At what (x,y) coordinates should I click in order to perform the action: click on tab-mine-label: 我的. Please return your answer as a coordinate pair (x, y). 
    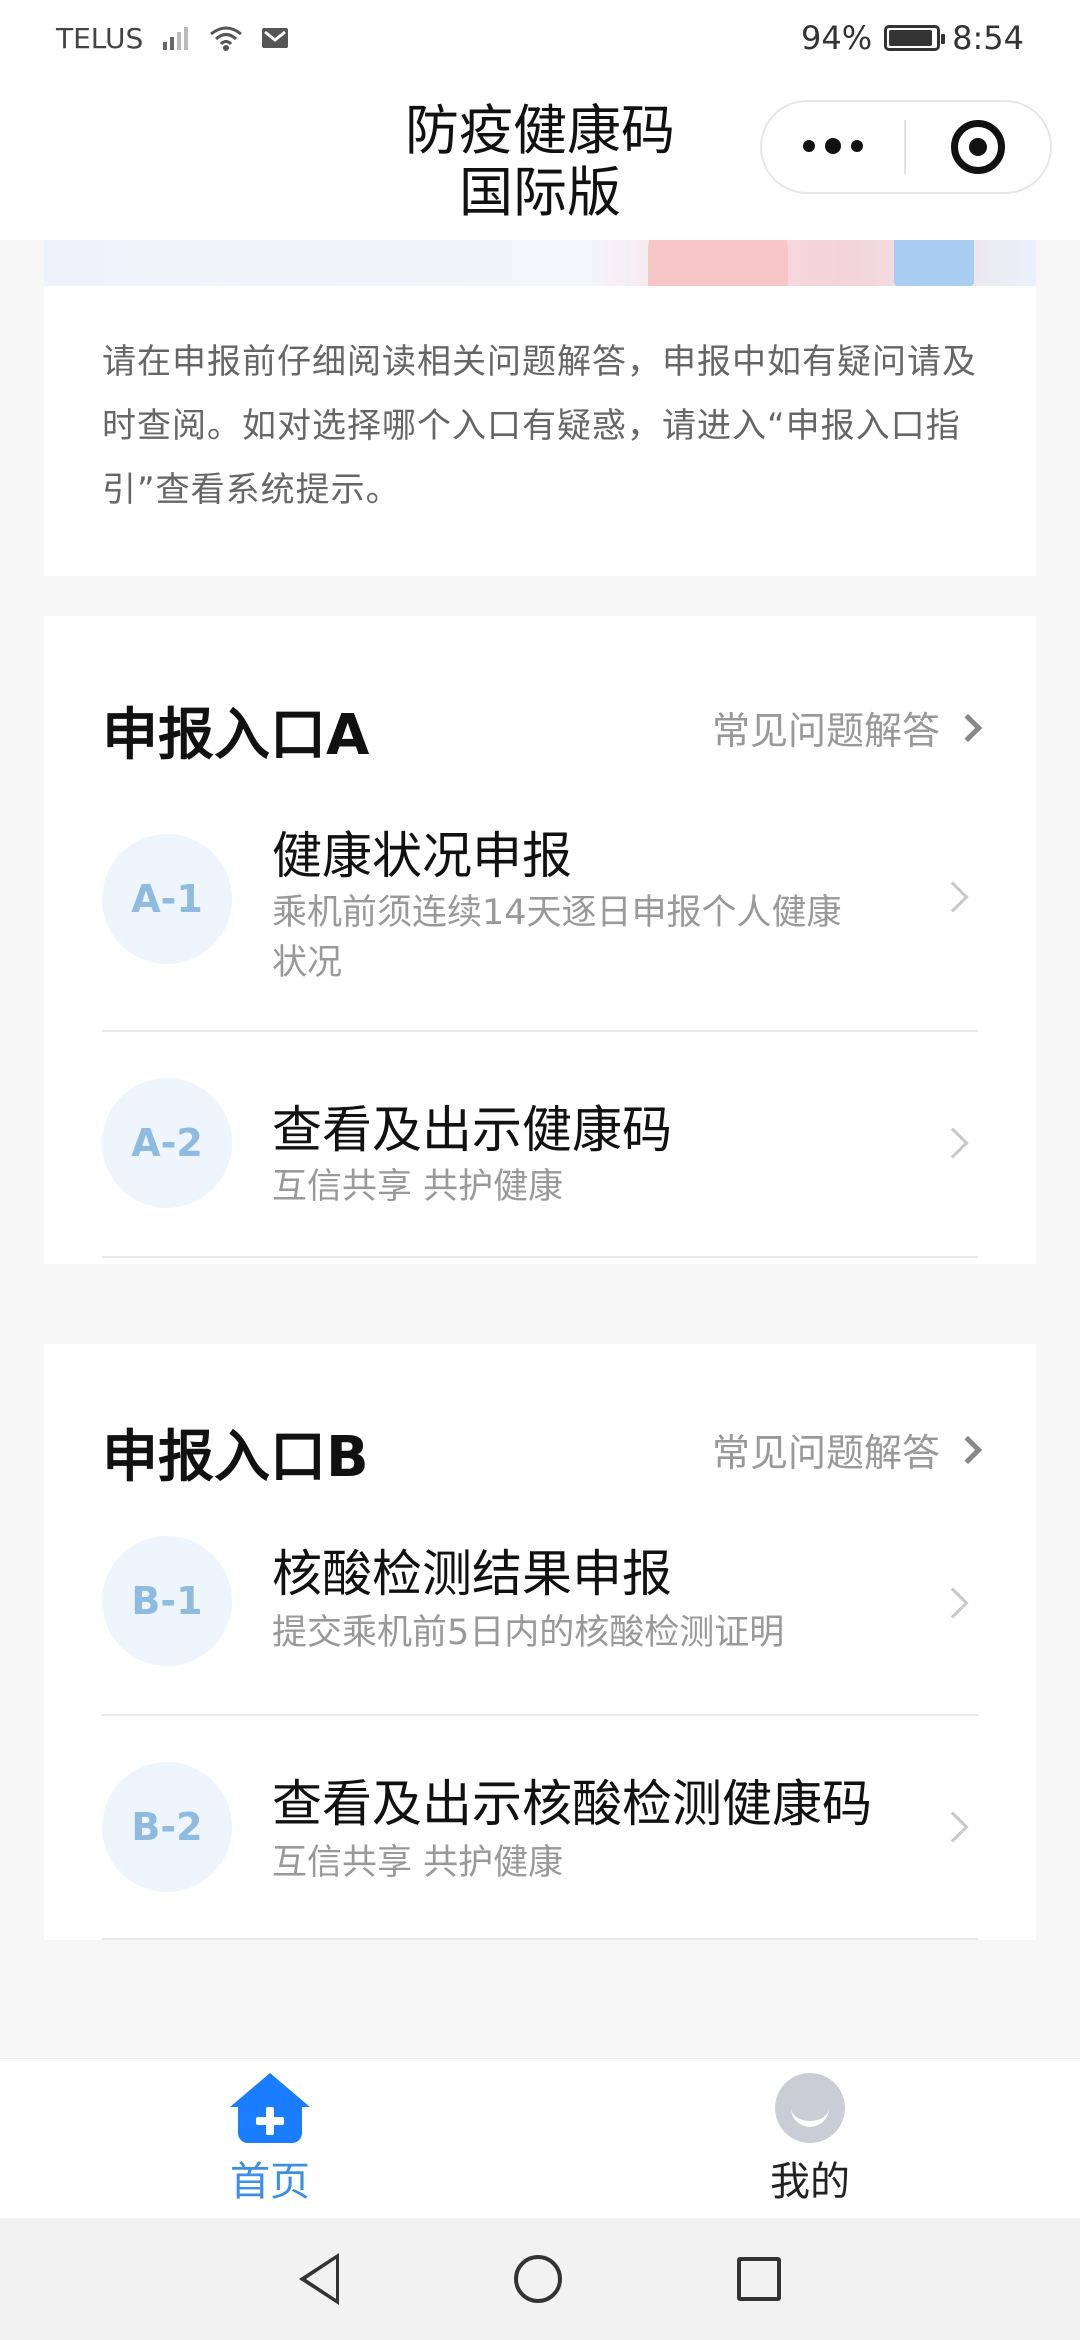
    Looking at the image, I should click on (810, 2182).